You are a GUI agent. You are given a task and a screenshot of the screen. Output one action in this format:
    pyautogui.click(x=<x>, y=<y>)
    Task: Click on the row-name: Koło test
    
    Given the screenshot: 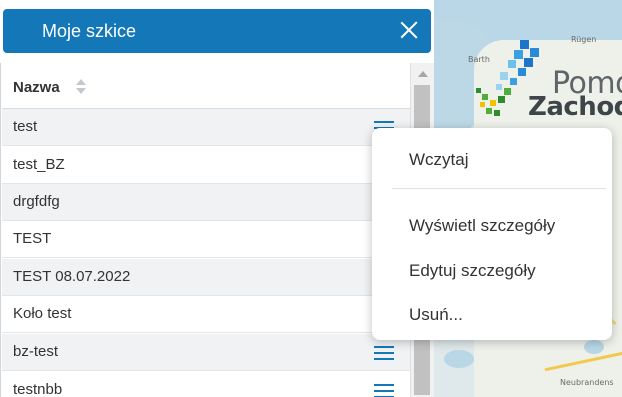 What is the action you would take?
    pyautogui.click(x=42, y=313)
    